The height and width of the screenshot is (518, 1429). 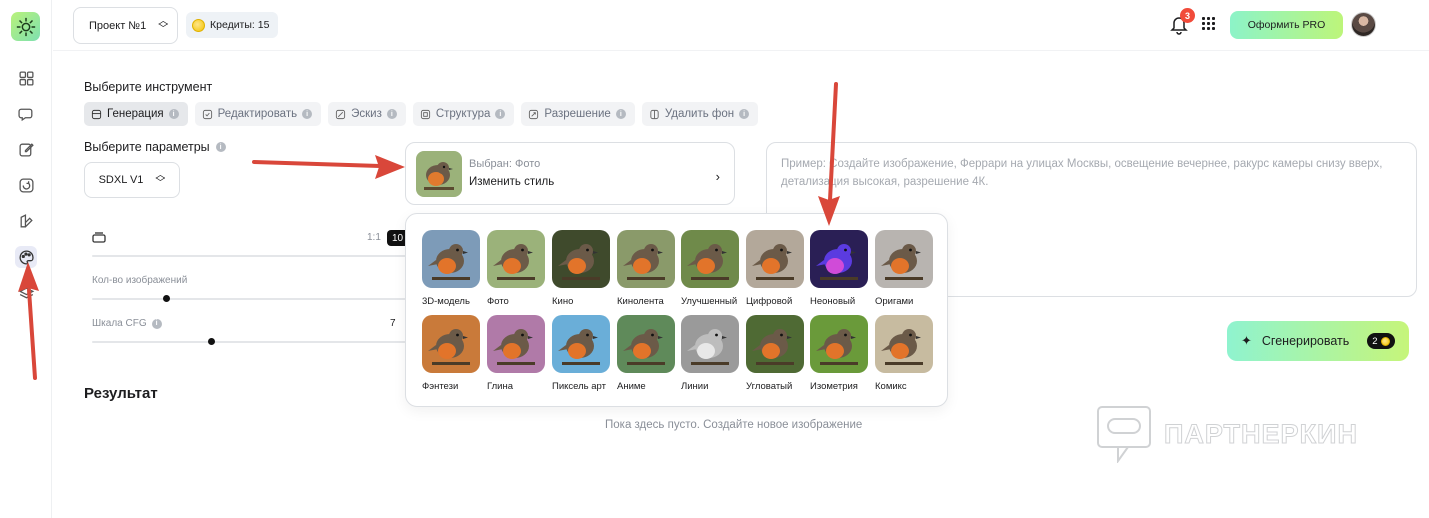 I want to click on style-card: Линии, so click(x=710, y=353).